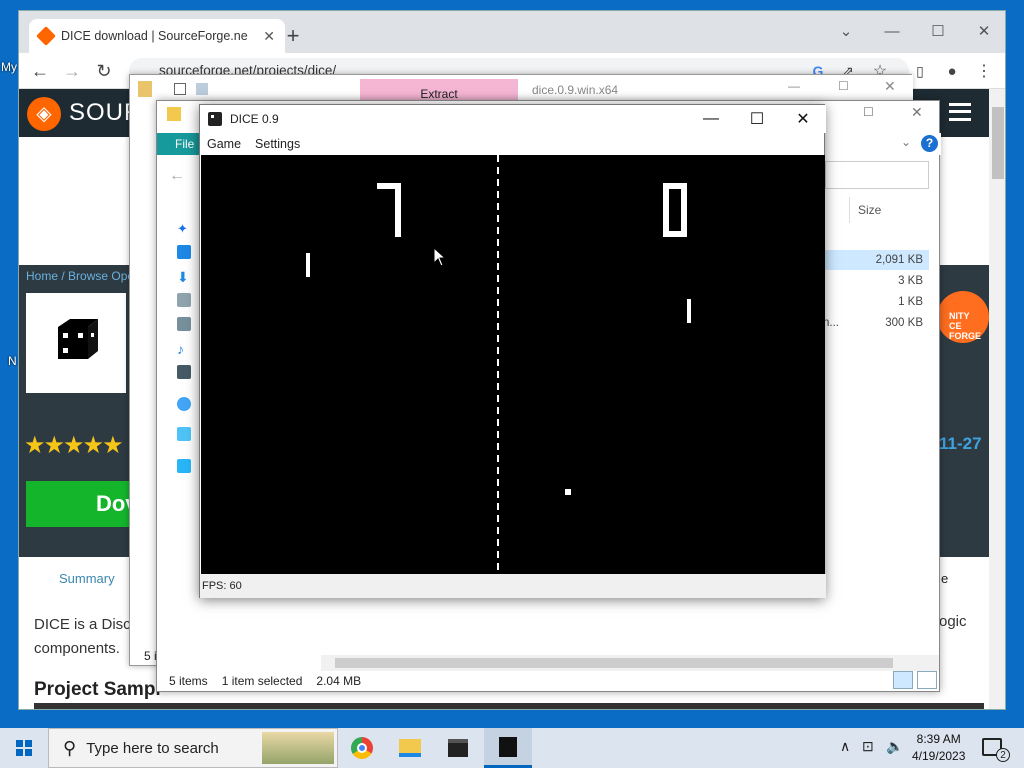  Describe the element at coordinates (104, 71) in the screenshot. I see `reload-icon: ↻` at that location.